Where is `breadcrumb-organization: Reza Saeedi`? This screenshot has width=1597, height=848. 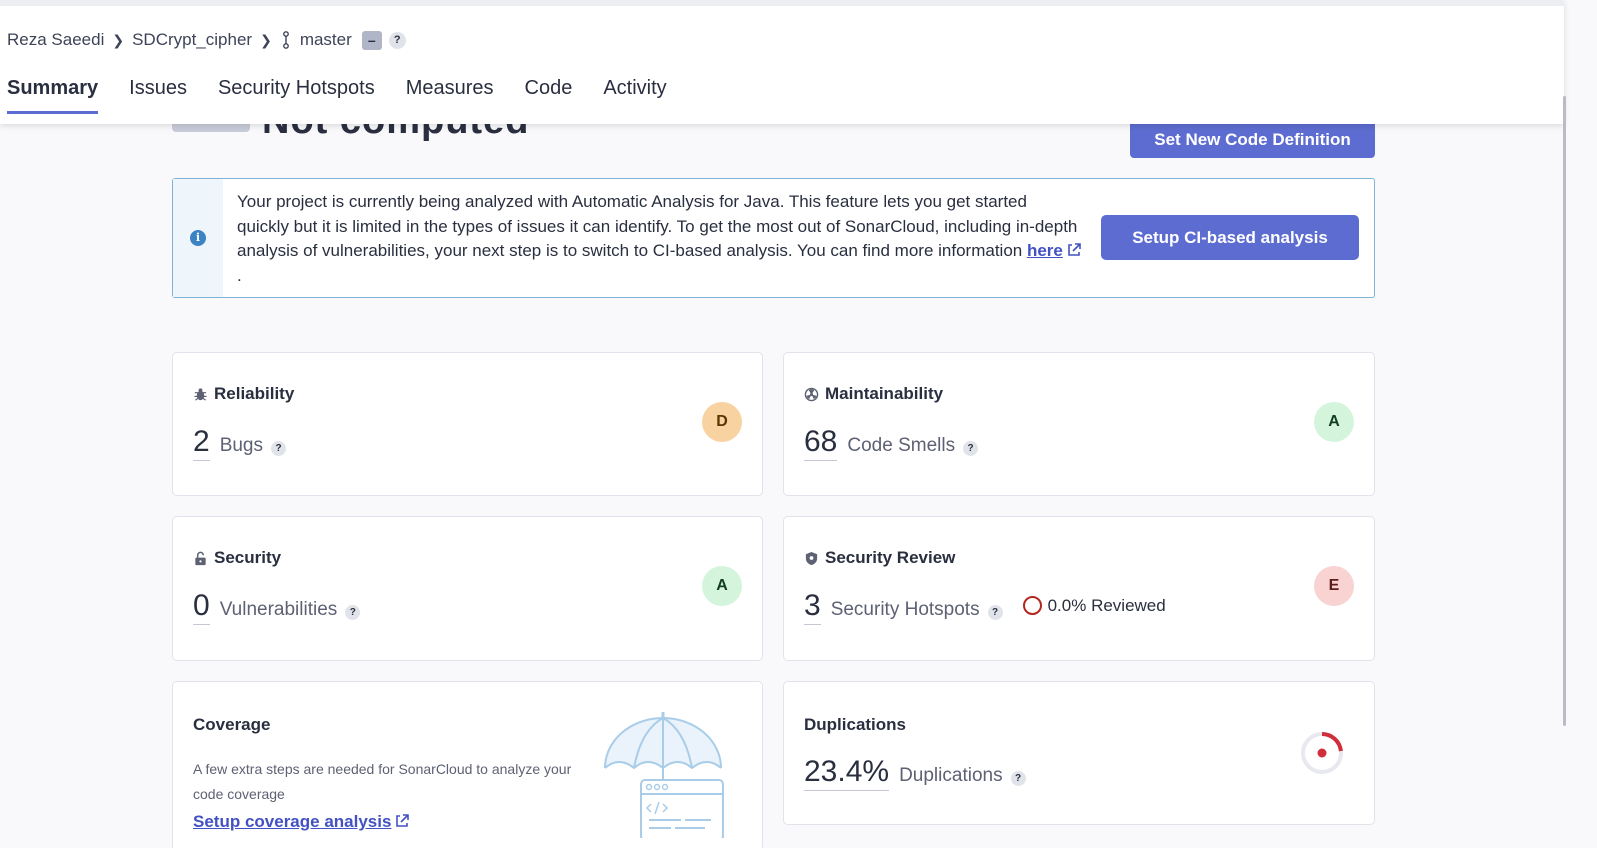
breadcrumb-organization: Reza Saeedi is located at coordinates (55, 40).